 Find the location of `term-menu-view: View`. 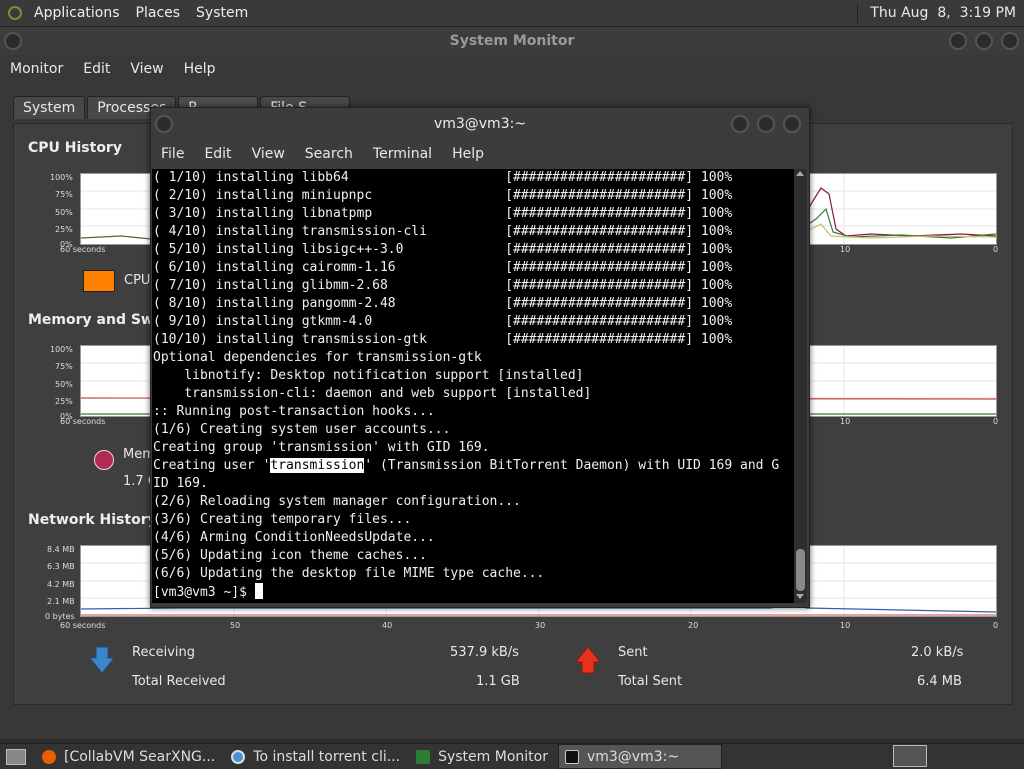

term-menu-view: View is located at coordinates (268, 154).